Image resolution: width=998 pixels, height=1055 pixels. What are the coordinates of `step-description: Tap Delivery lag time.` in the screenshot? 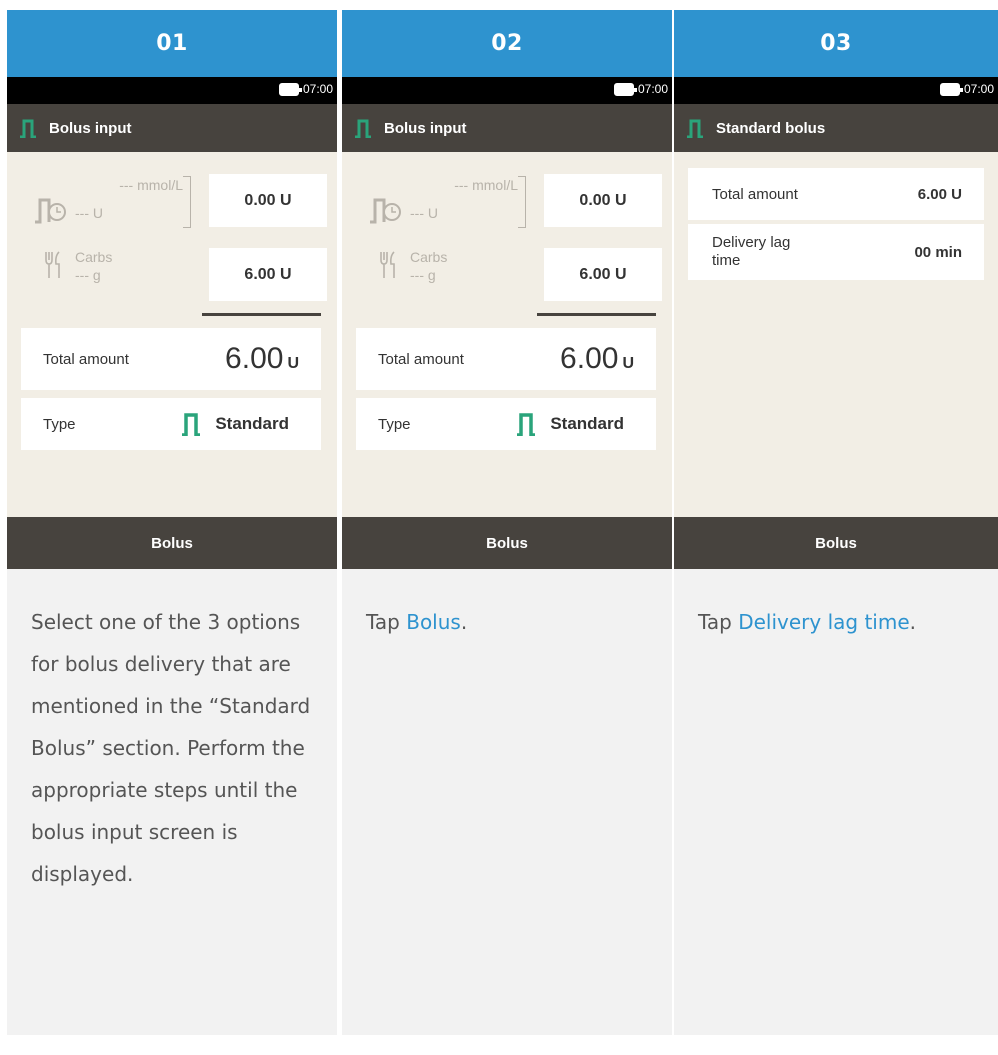 It's located at (836, 802).